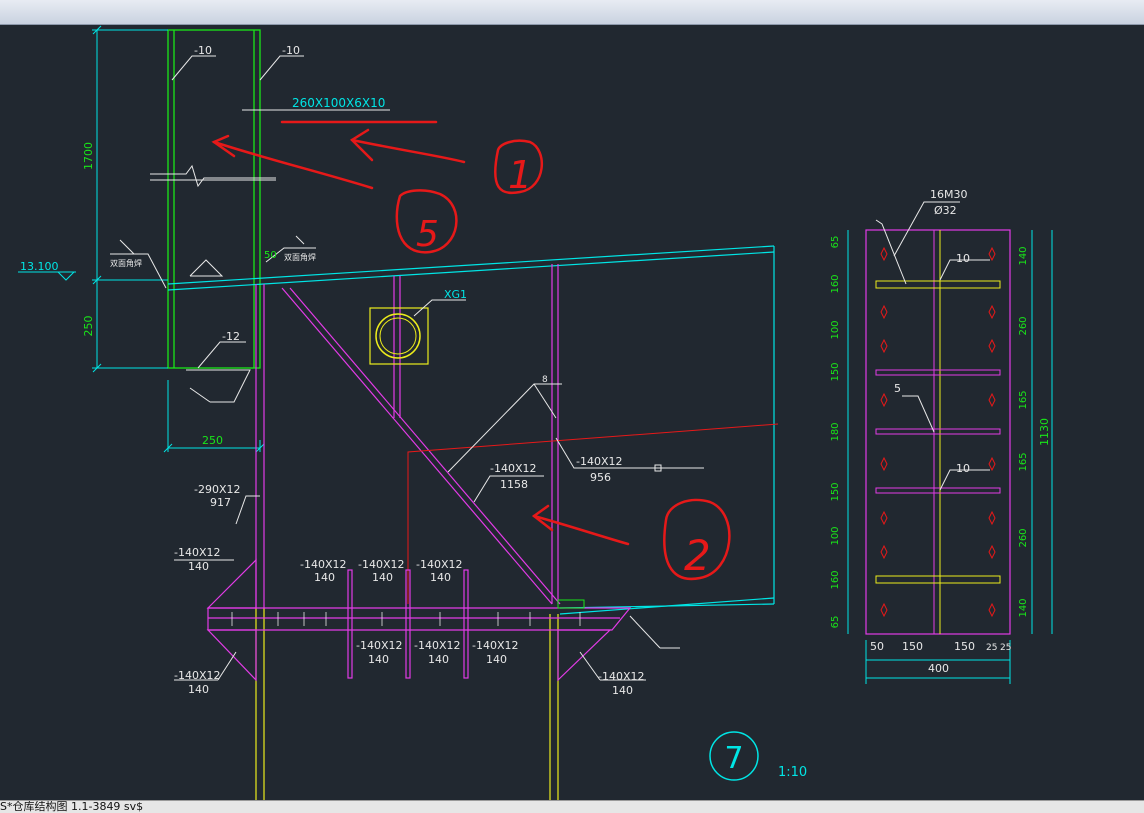 The image size is (1144, 813). Describe the element at coordinates (379, 645) in the screenshot. I see `rib-bottom-1-section: -140X12` at that location.